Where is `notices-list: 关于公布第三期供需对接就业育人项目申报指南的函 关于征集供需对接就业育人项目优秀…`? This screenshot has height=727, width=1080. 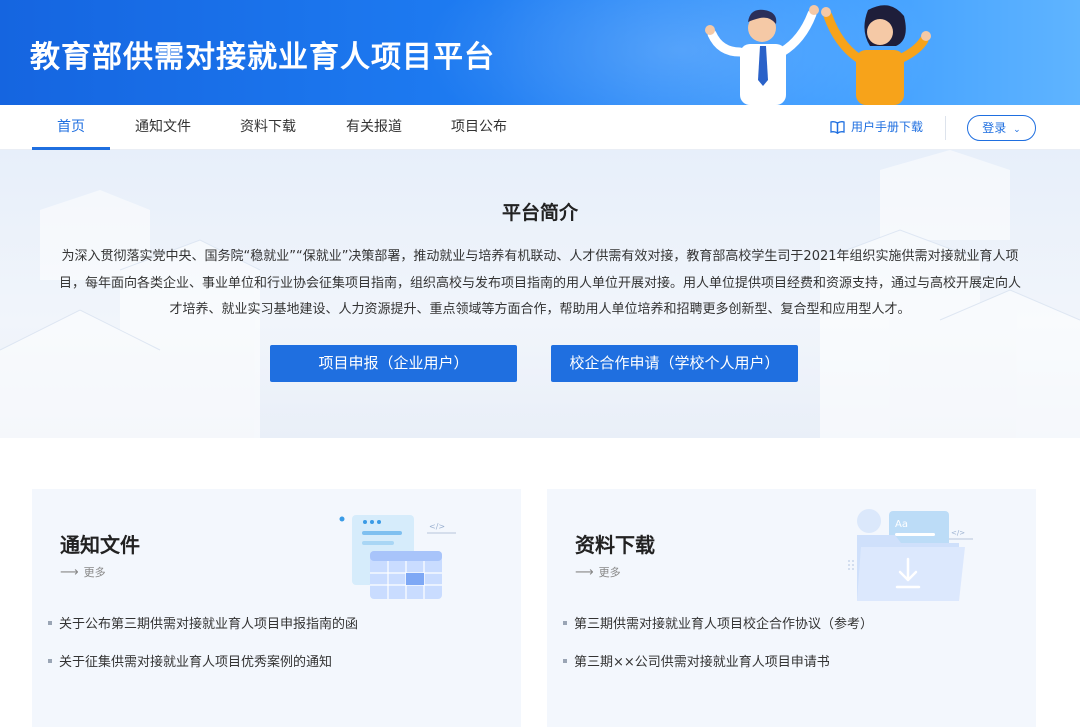
notices-list: 关于公布第三期供需对接就业育人项目申报指南的函 关于征集供需对接就业育人项目优秀… is located at coordinates (203, 654).